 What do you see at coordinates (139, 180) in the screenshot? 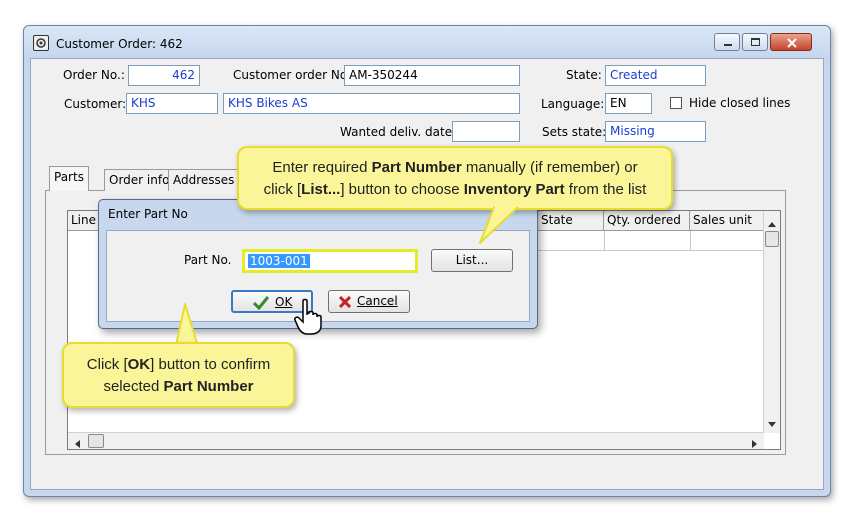
I see `tab-order-info: Order info` at bounding box center [139, 180].